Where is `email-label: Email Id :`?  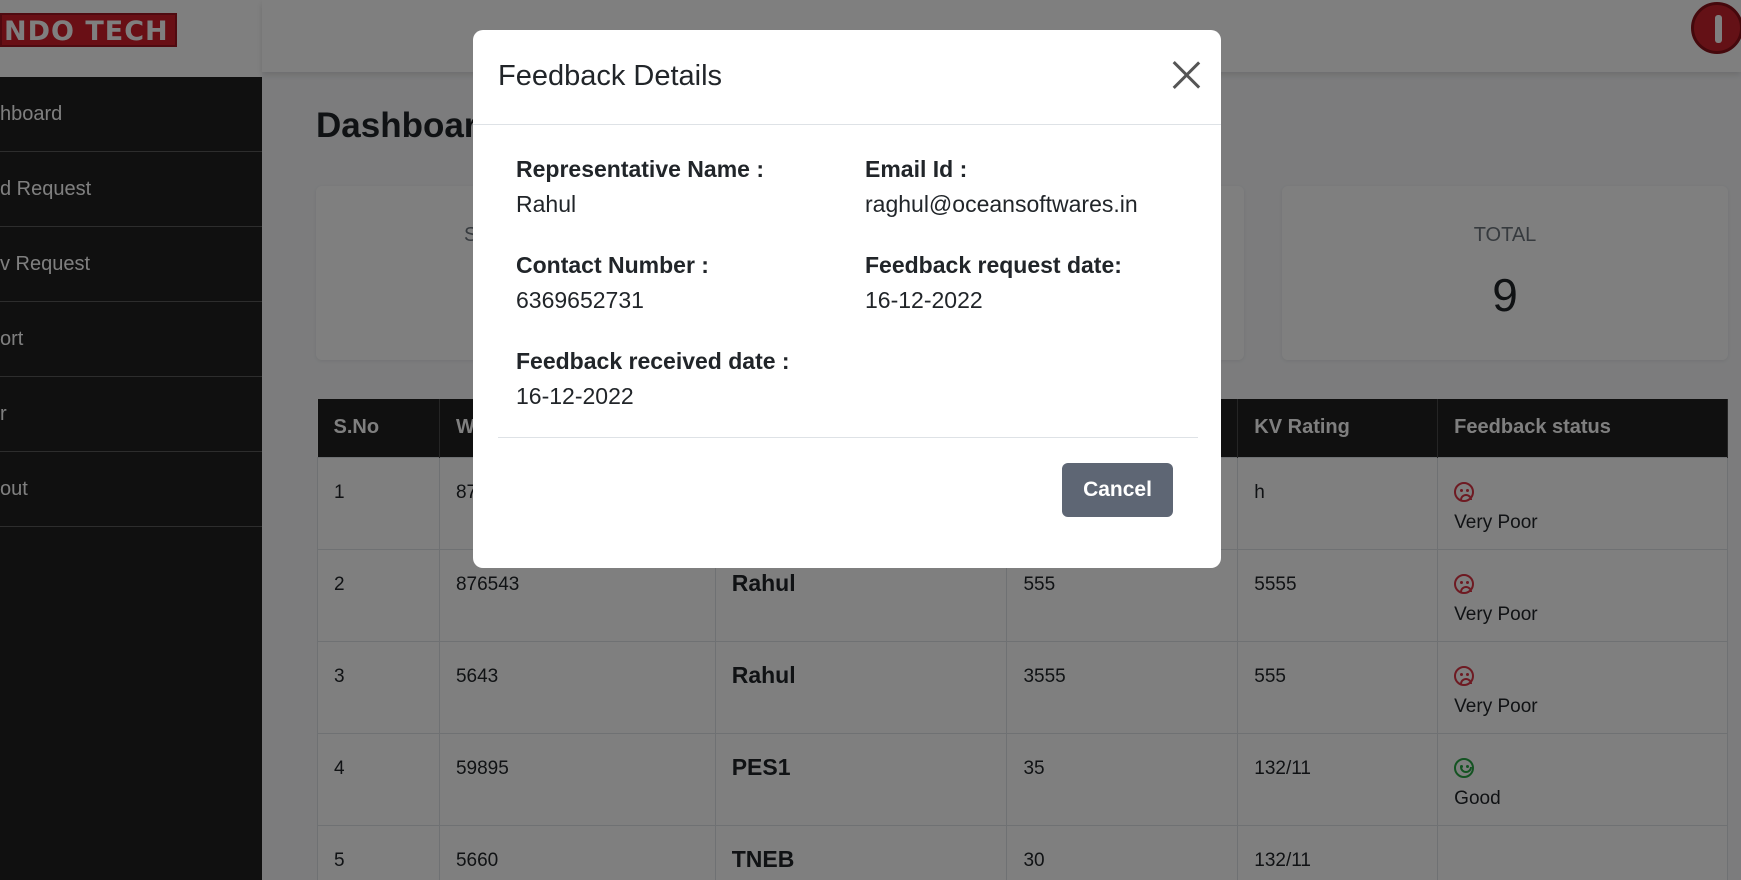 email-label: Email Id : is located at coordinates (916, 169).